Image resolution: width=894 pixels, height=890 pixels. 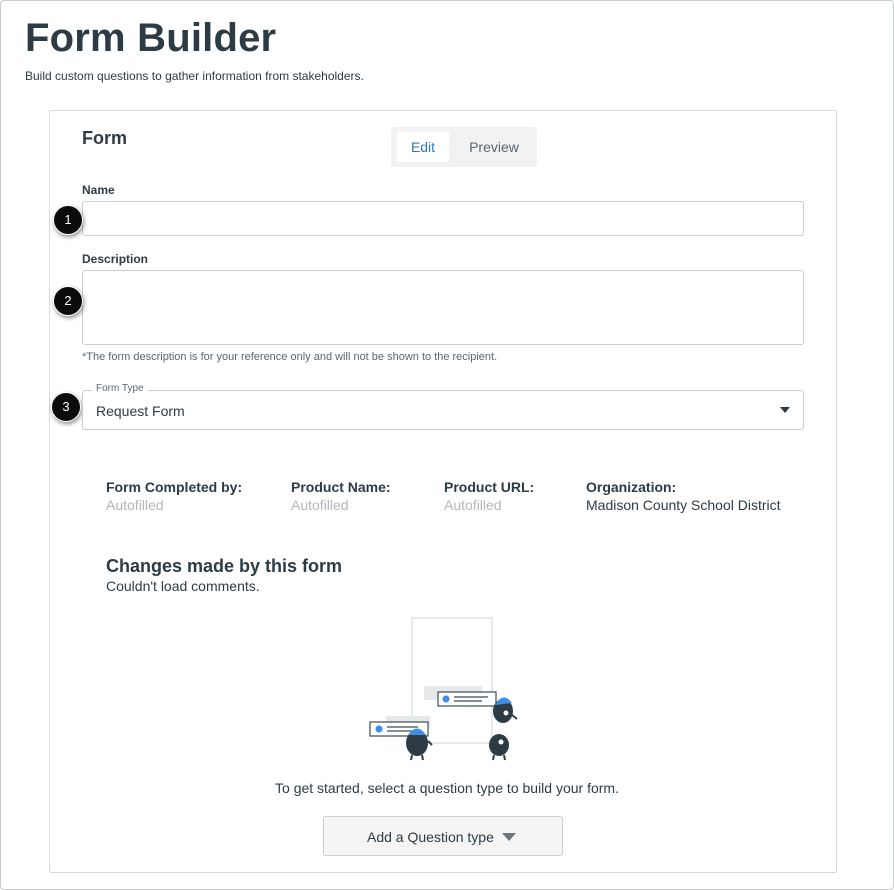 What do you see at coordinates (443, 410) in the screenshot?
I see `form-type-select` at bounding box center [443, 410].